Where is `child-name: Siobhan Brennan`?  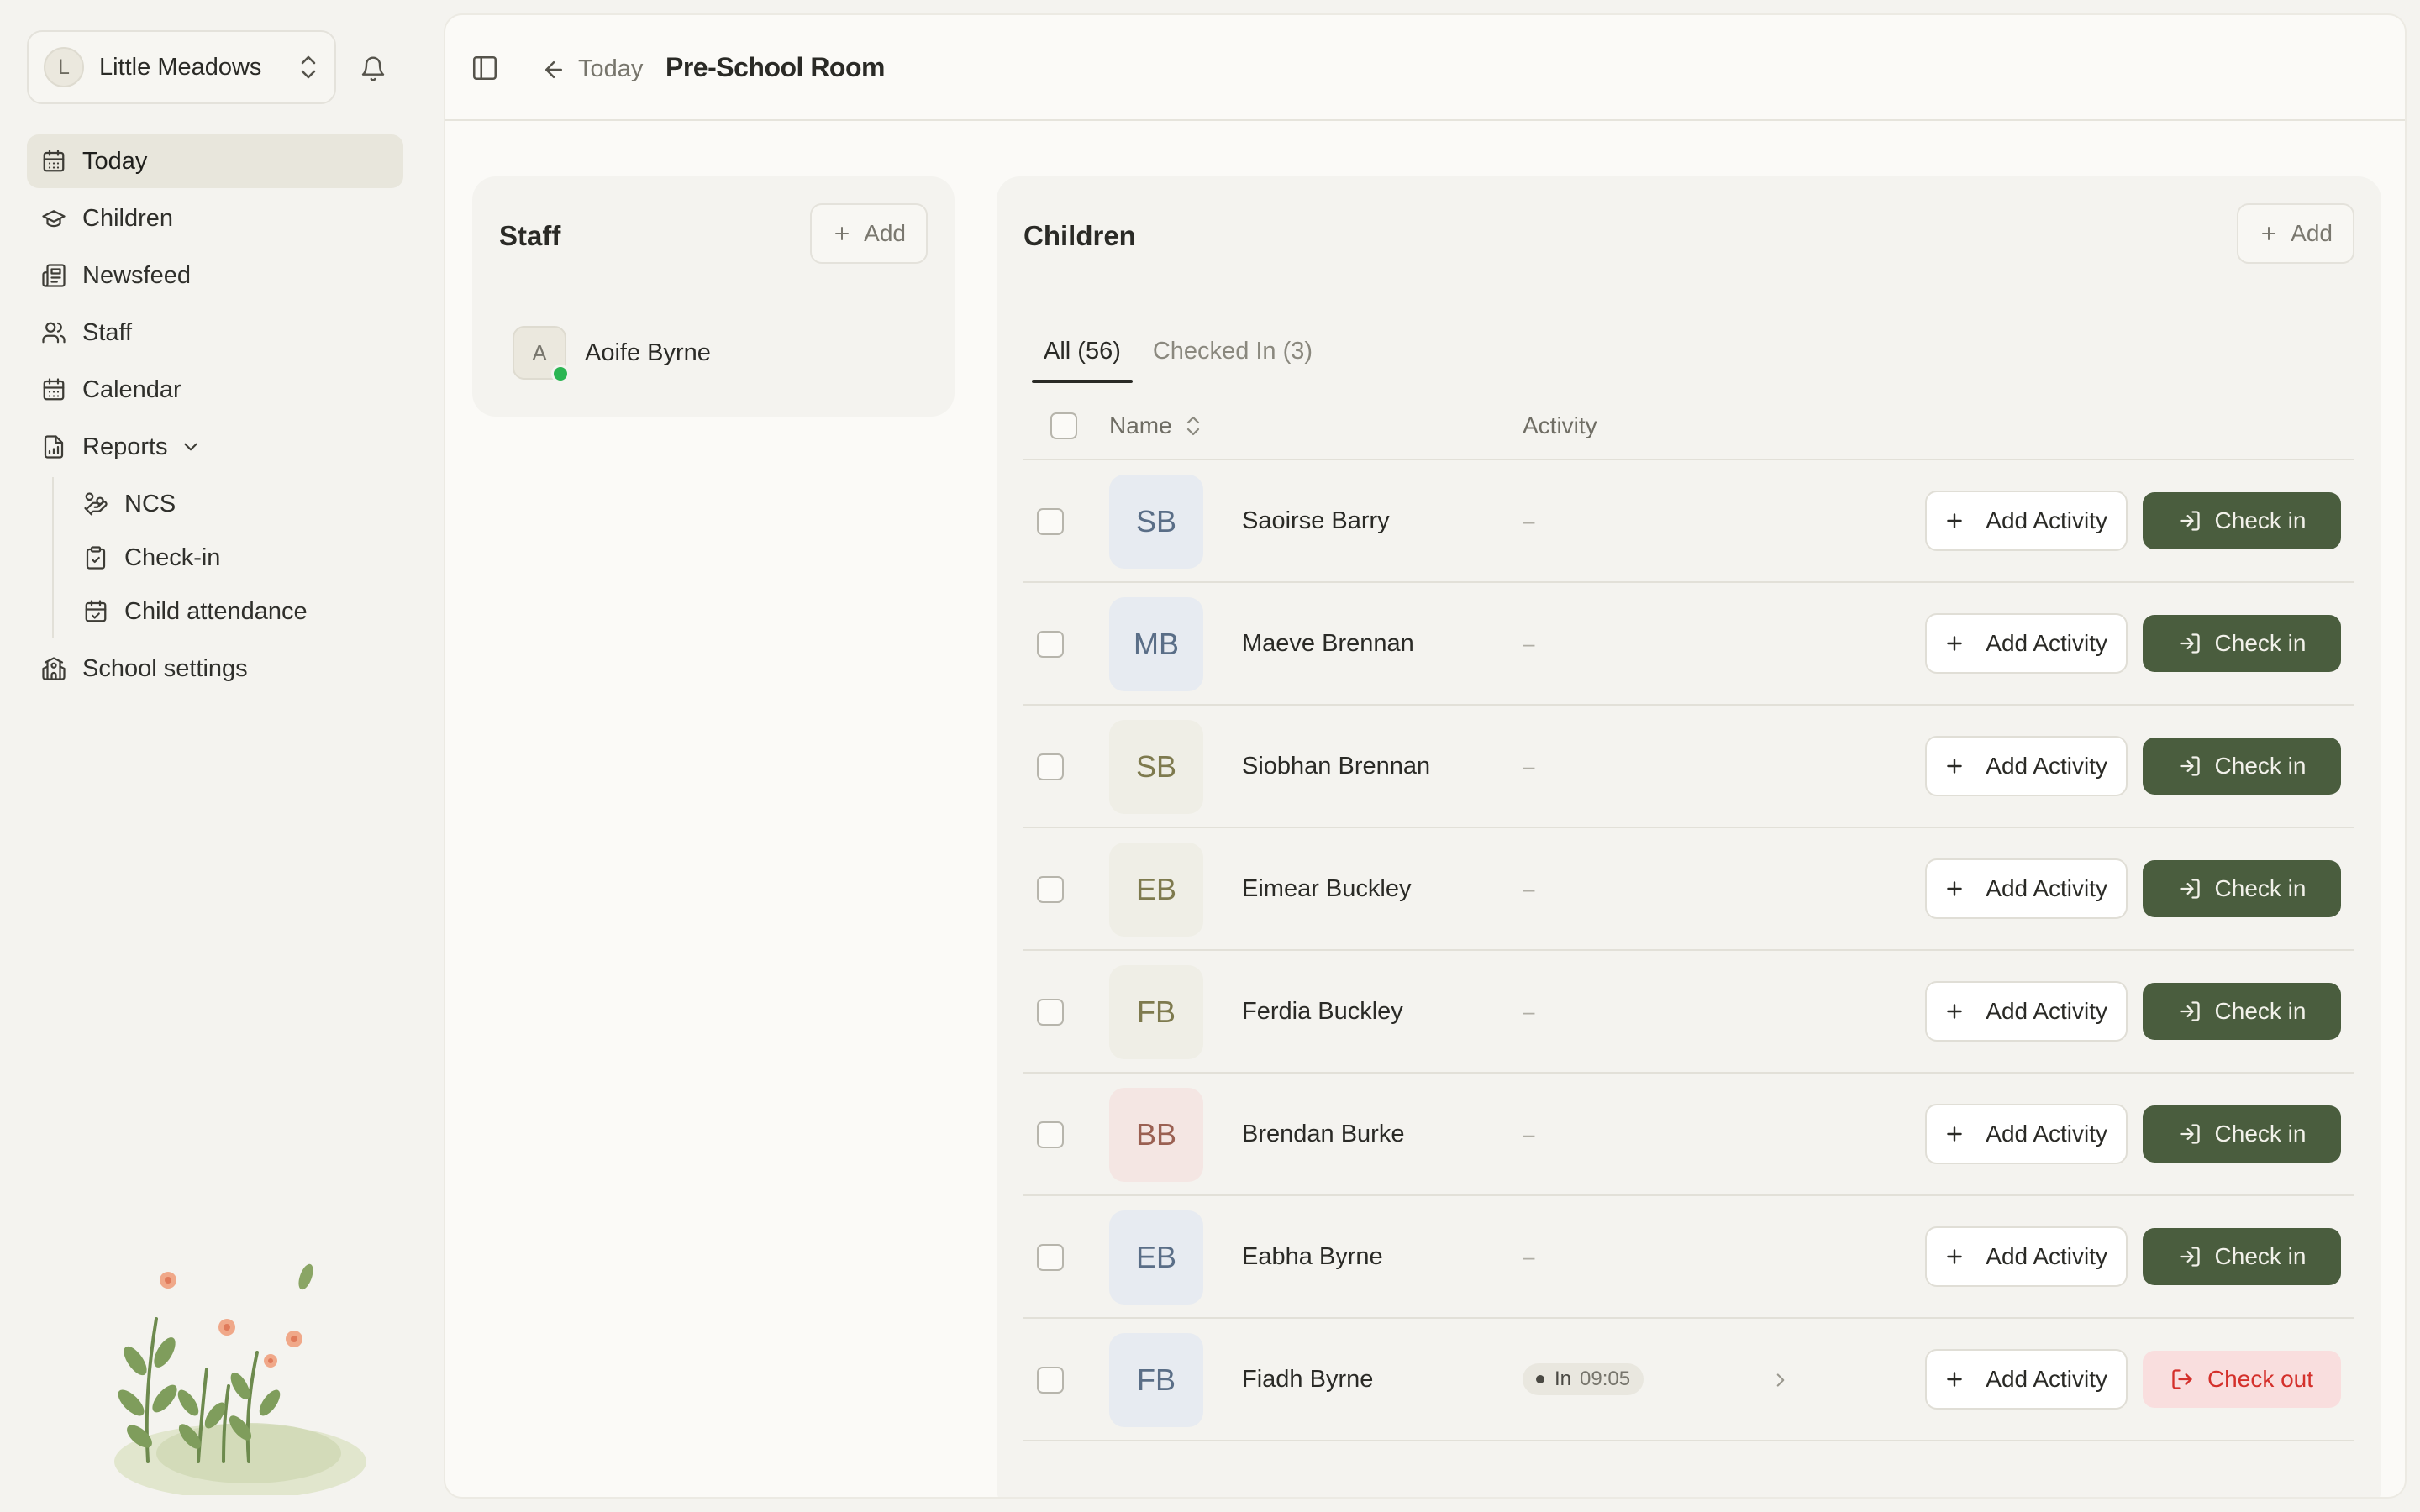
child-name: Siobhan Brennan is located at coordinates (1336, 766).